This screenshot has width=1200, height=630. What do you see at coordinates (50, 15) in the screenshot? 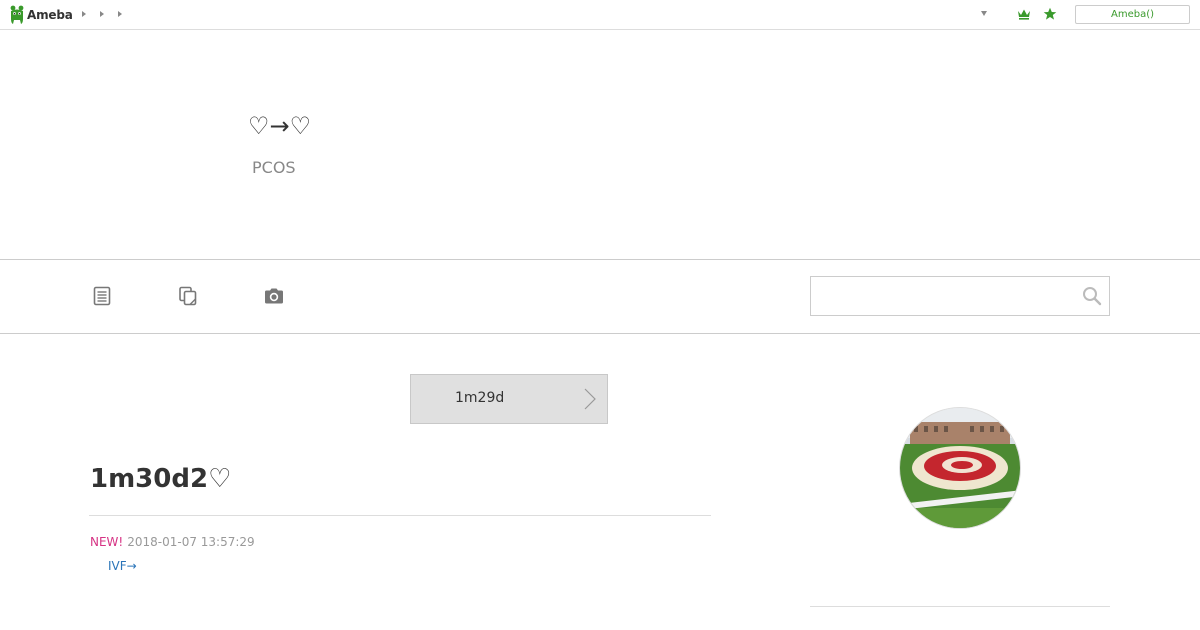
I see `ameba-logo-text: Ameba` at bounding box center [50, 15].